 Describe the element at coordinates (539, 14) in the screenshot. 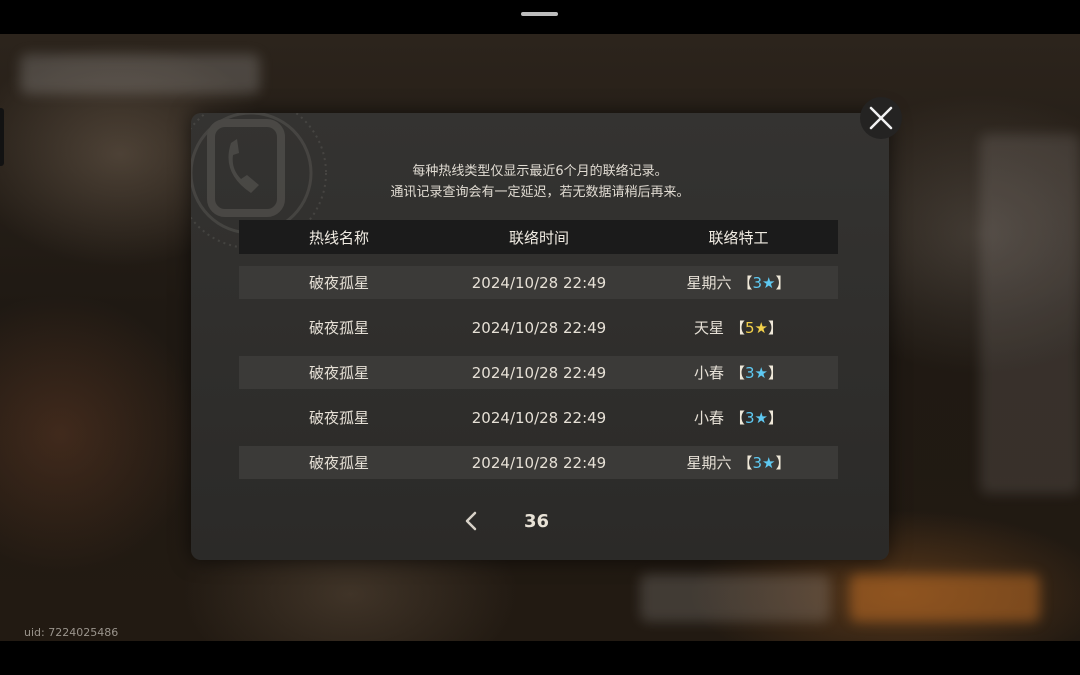

I see `grab-handle` at that location.